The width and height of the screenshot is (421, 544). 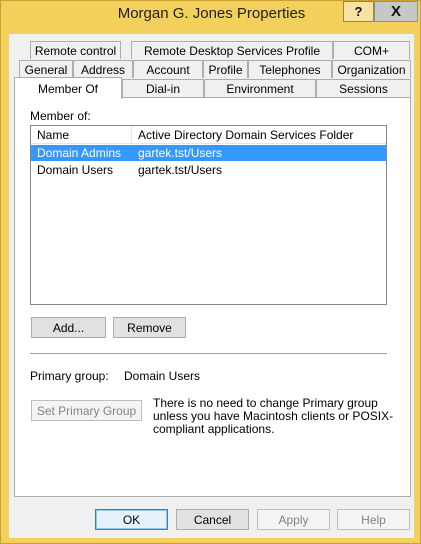 What do you see at coordinates (260, 88) in the screenshot?
I see `tab-environment: Environment` at bounding box center [260, 88].